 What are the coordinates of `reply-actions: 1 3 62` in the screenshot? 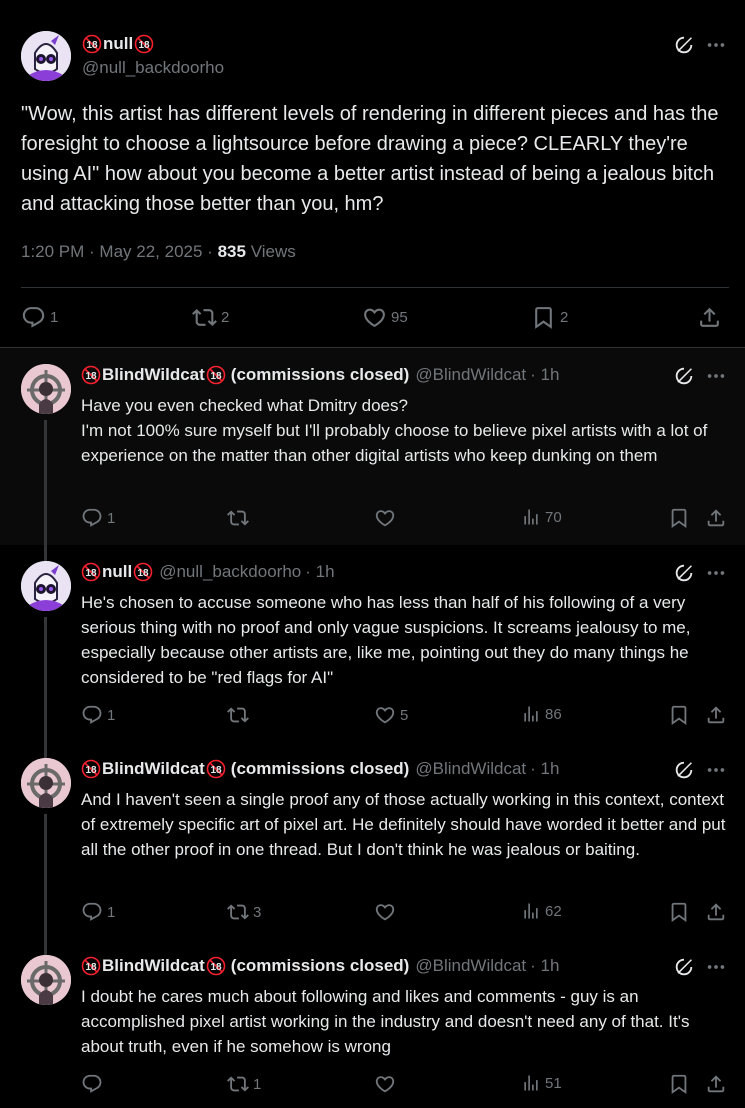 It's located at (406, 913).